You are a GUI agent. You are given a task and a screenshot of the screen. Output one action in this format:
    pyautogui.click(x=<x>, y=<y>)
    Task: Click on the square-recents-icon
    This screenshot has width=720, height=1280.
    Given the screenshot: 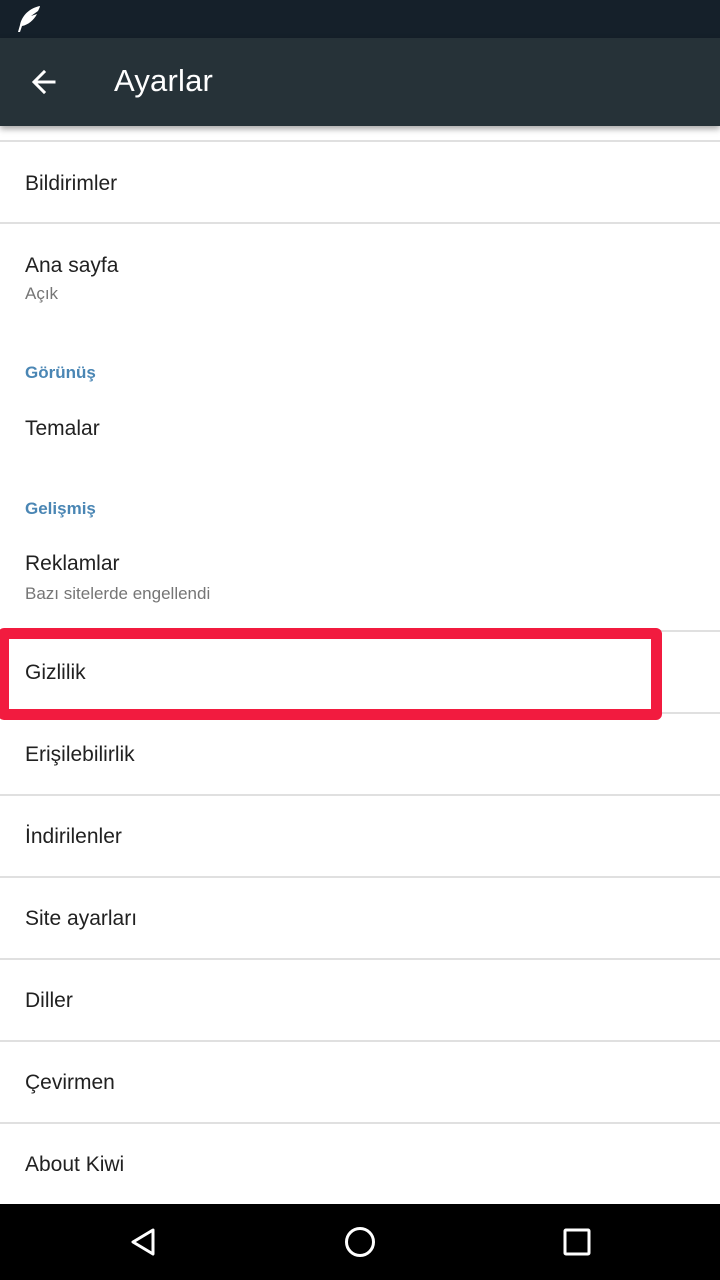 What is the action you would take?
    pyautogui.click(x=577, y=1242)
    